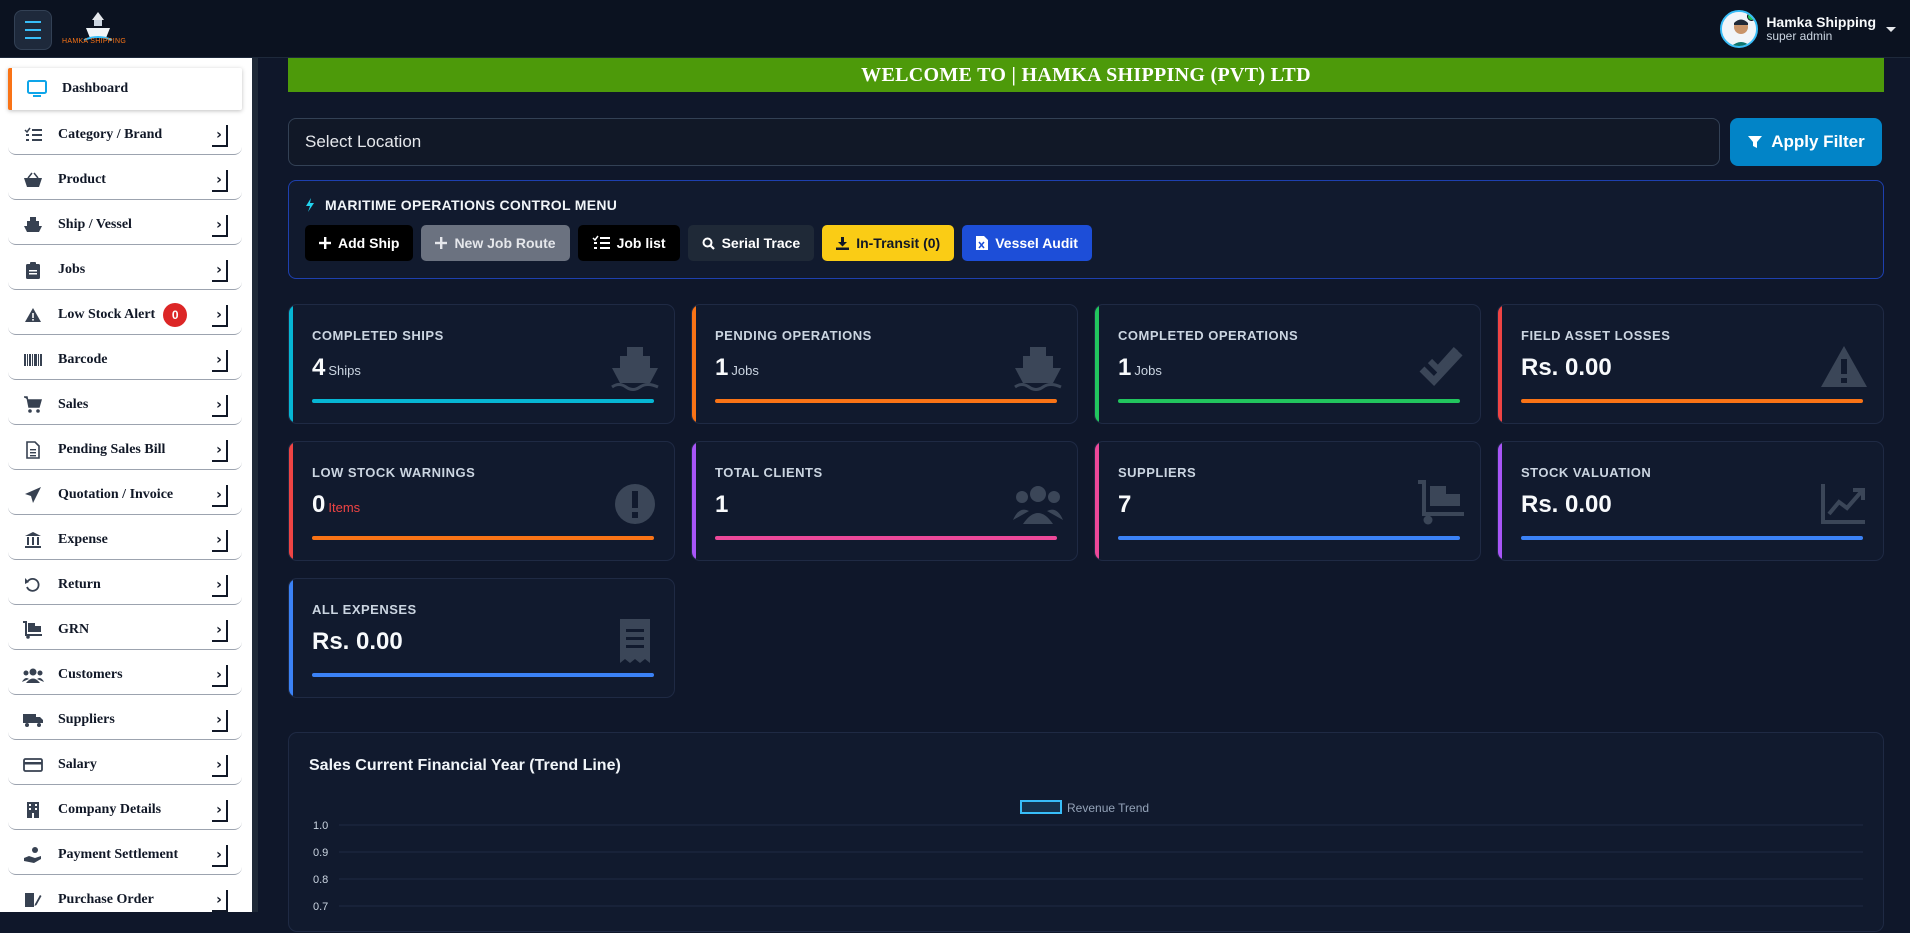 The height and width of the screenshot is (933, 1910). I want to click on sidebar-item-ship-vessel: Ship / Vessel ›, so click(125, 225).